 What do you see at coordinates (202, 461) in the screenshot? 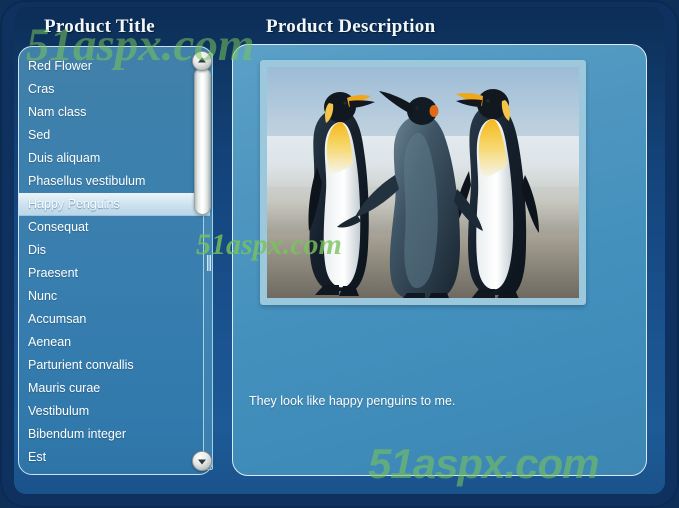
I see `chevron-down-icon` at bounding box center [202, 461].